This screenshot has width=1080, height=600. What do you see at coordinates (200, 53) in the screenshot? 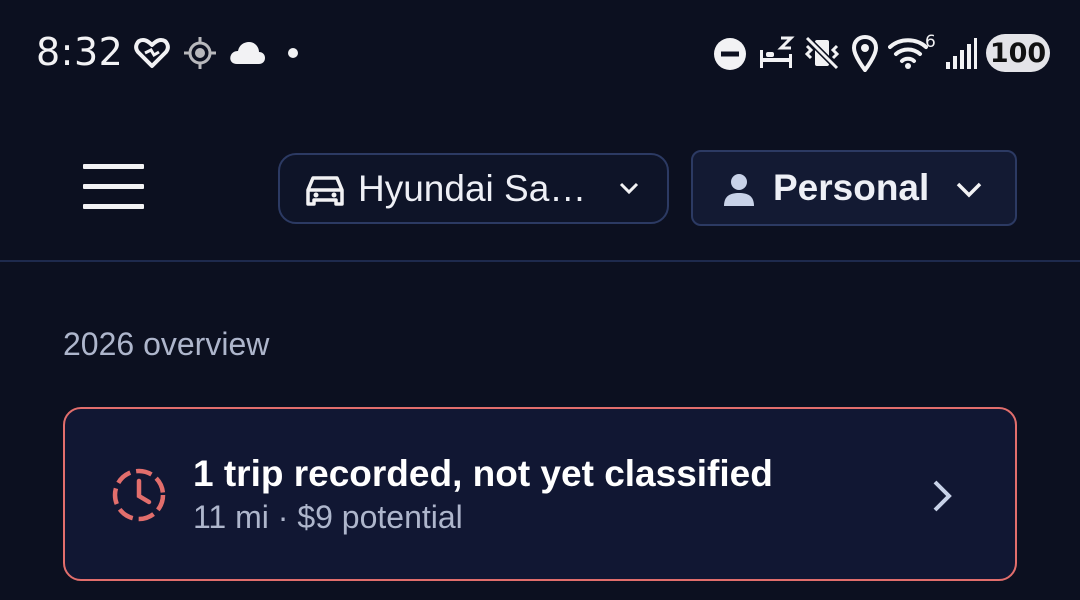
I see `location-target-icon` at bounding box center [200, 53].